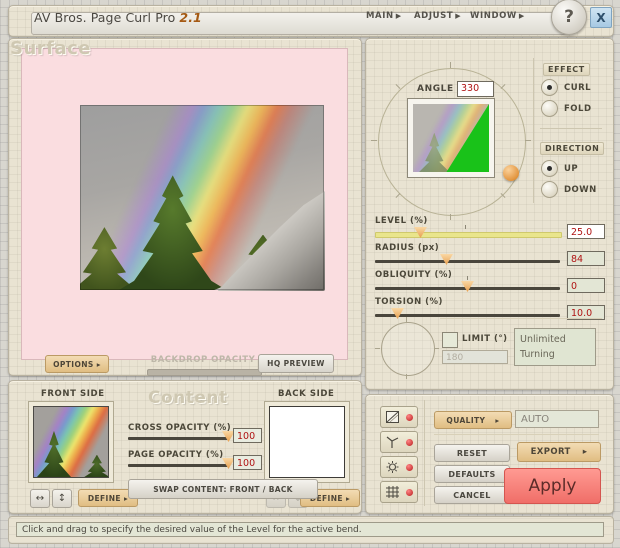  What do you see at coordinates (407, 248) in the screenshot?
I see `slider-radius-label: RADIUS (px)` at bounding box center [407, 248].